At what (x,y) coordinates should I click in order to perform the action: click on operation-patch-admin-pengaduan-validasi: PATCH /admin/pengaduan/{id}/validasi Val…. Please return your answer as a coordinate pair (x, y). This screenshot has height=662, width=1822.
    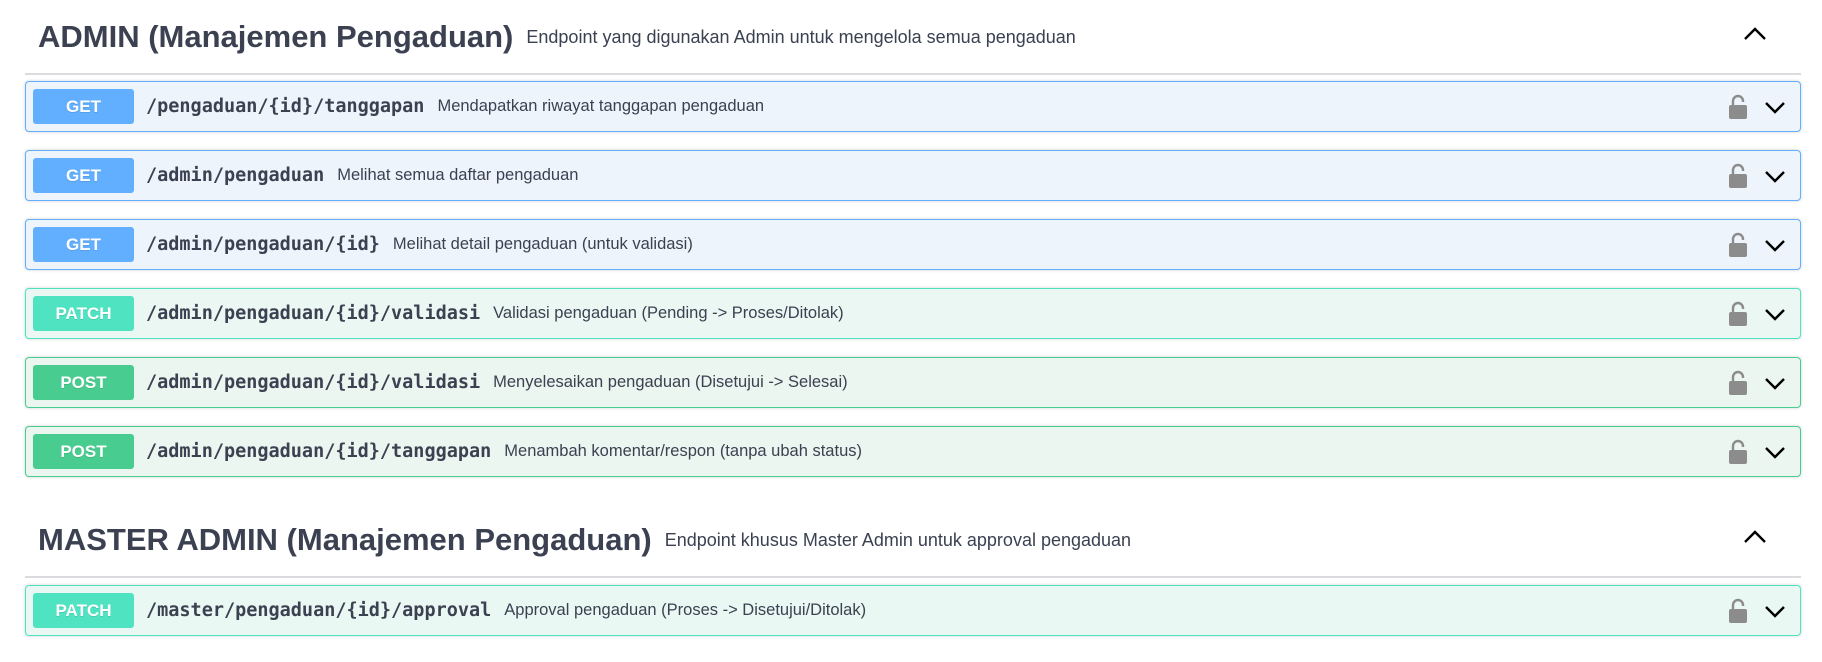
    Looking at the image, I should click on (913, 313).